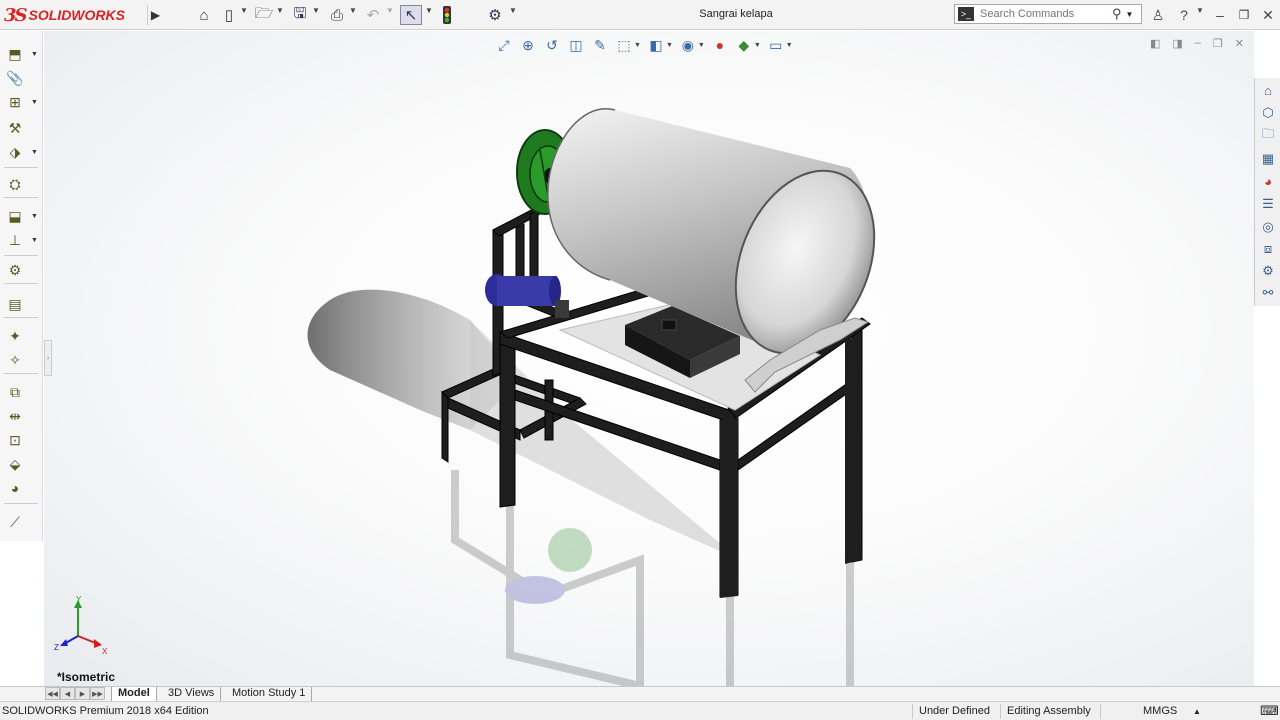  I want to click on menu-expand-arrow-icon: ▶, so click(155, 15).